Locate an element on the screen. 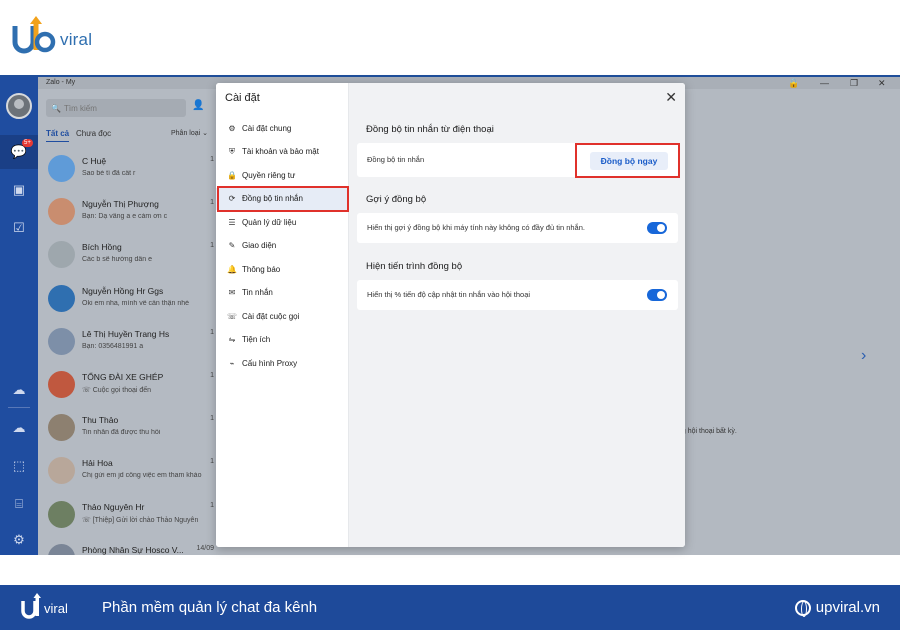  rail-divider is located at coordinates (19, 407).